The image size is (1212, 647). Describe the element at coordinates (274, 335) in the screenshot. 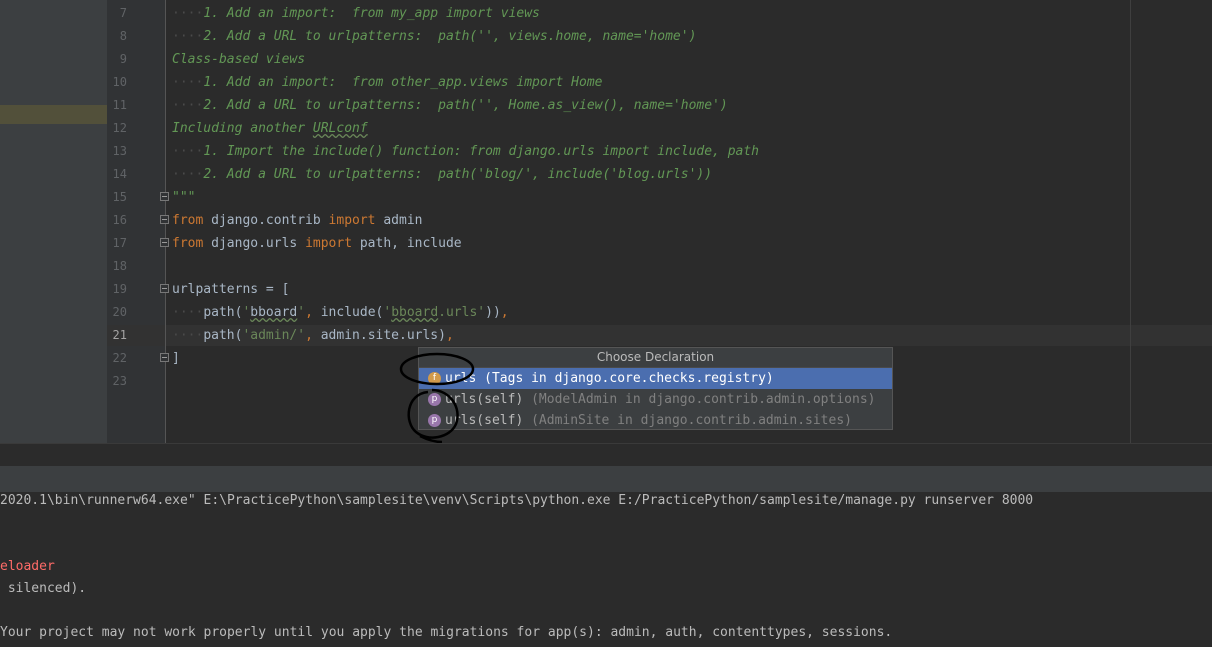

I see `code-token: 'admin/'` at that location.